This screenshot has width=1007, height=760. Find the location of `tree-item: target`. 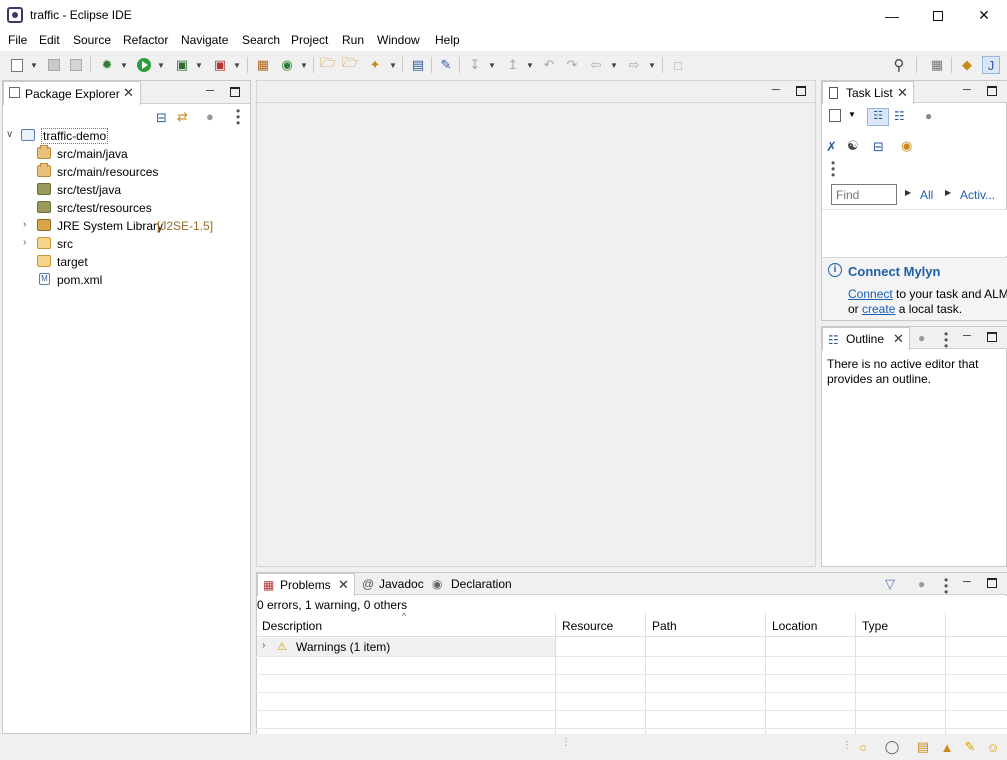

tree-item: target is located at coordinates (126, 262).